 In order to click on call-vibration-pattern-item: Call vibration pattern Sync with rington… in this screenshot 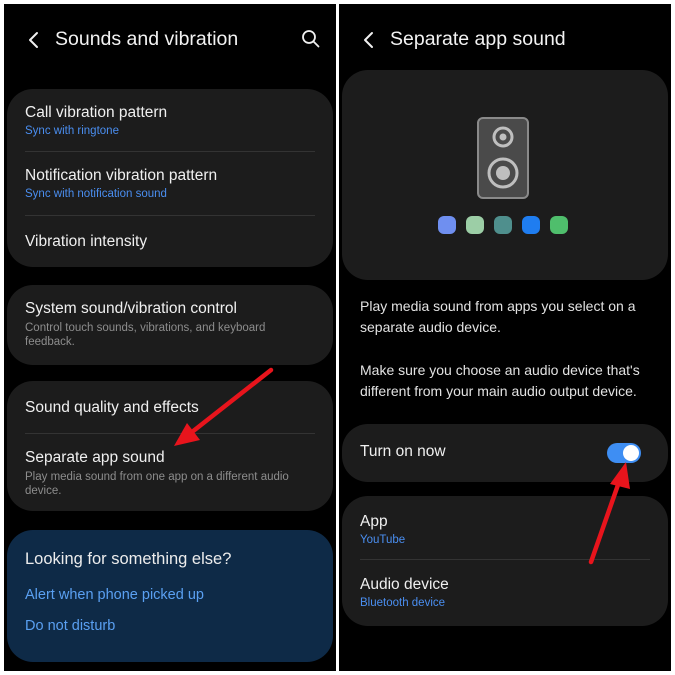, I will do `click(170, 120)`.